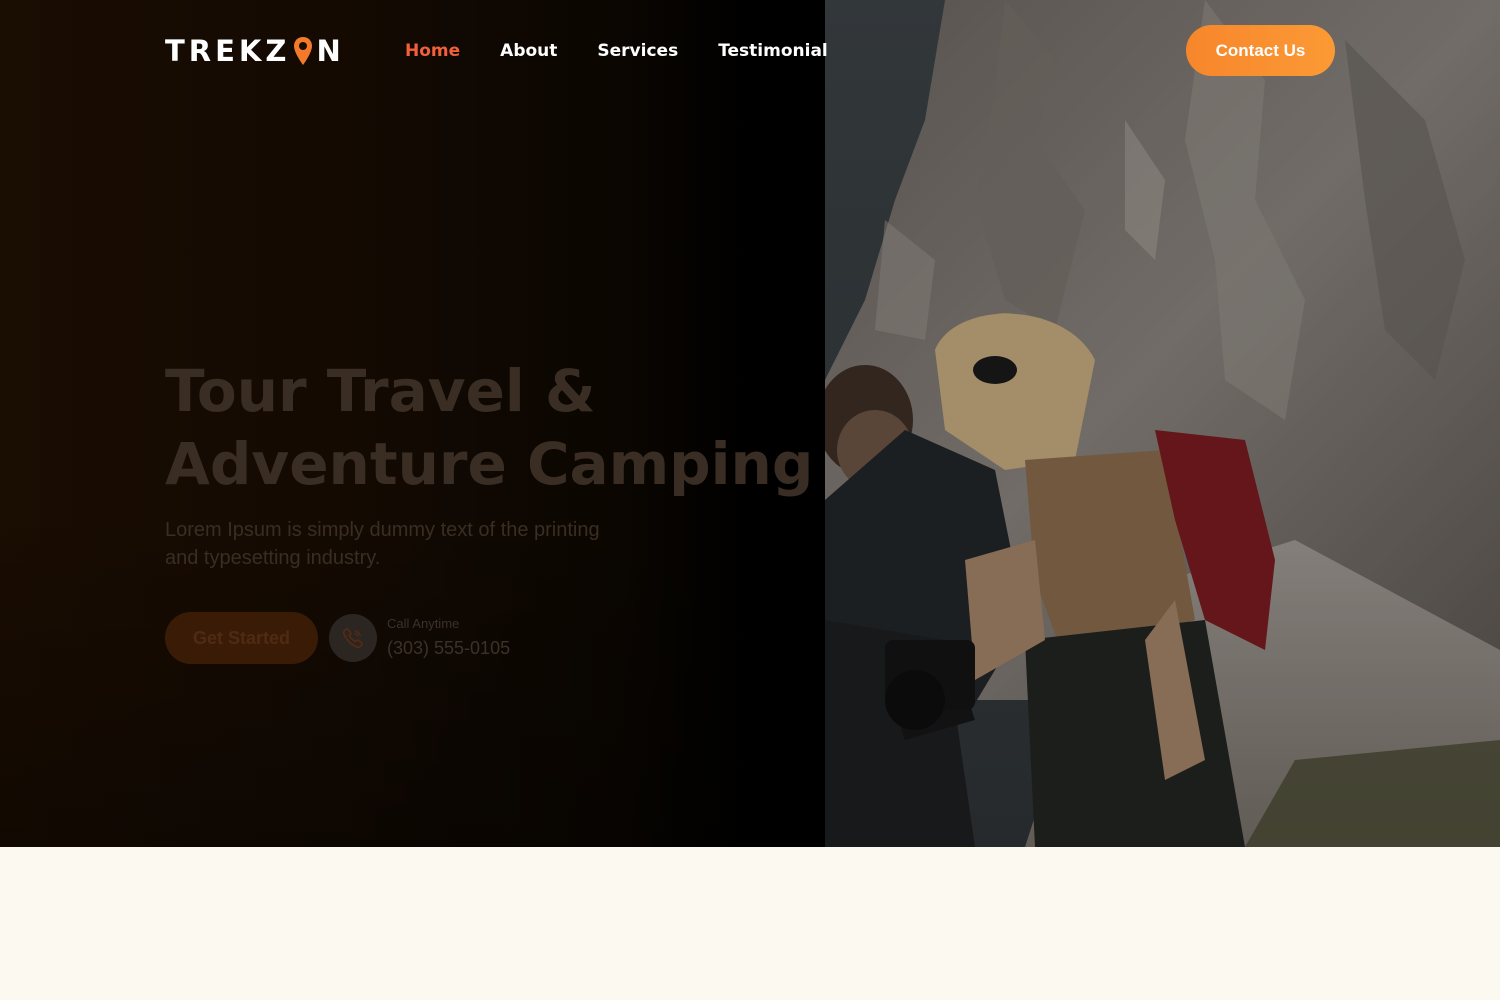 This screenshot has height=1000, width=1500. What do you see at coordinates (228, 51) in the screenshot?
I see `logo-text-left: TREKZ` at bounding box center [228, 51].